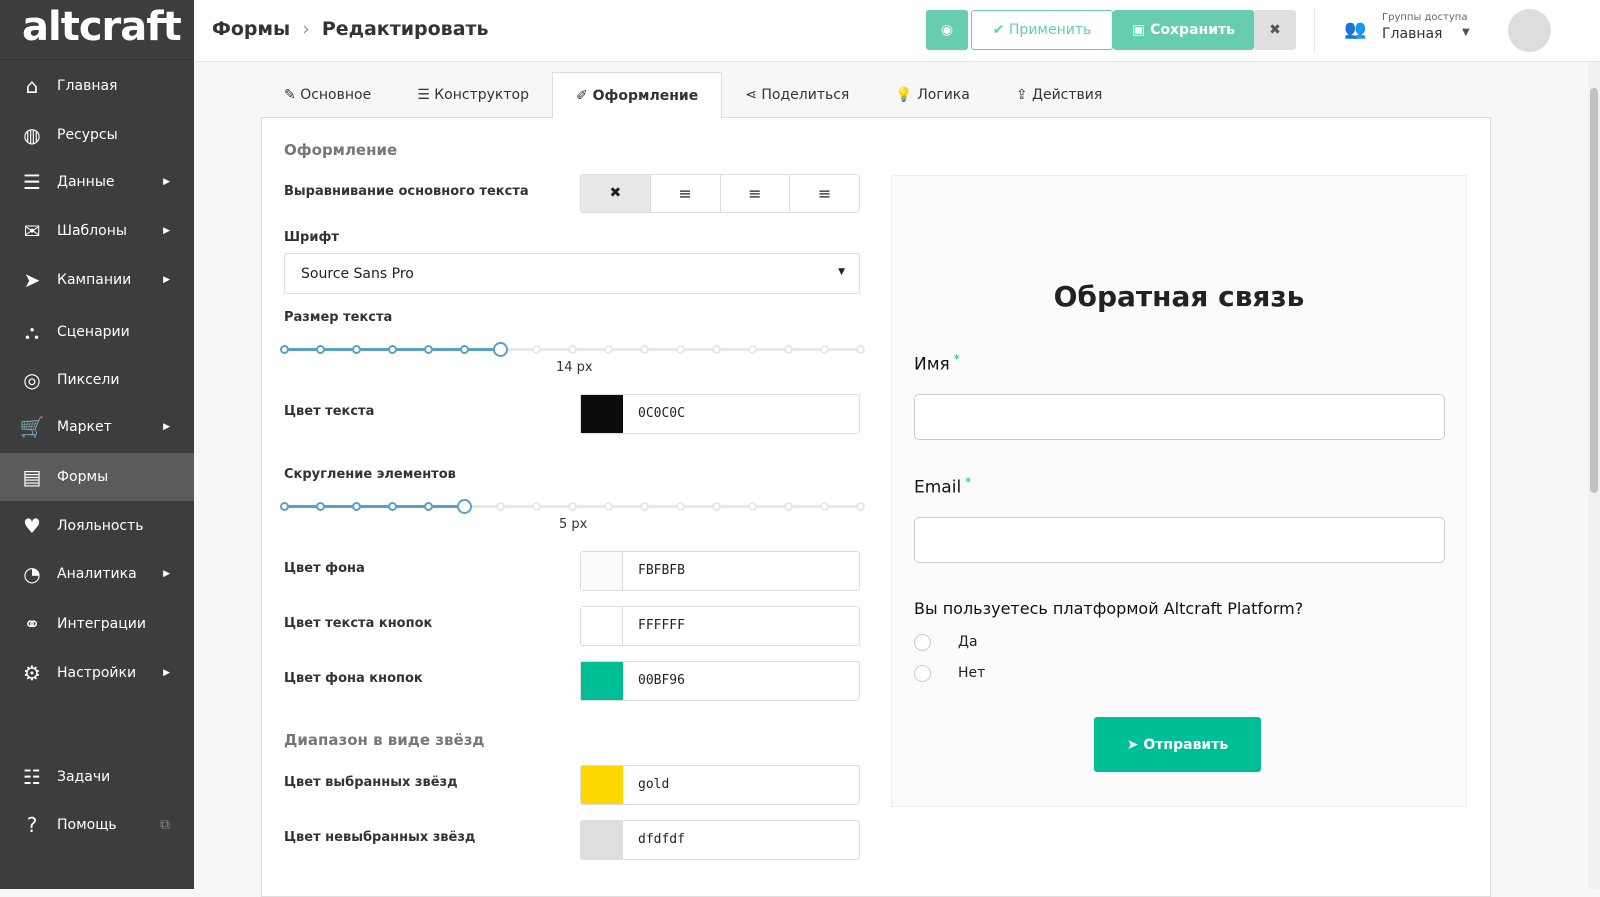 Image resolution: width=1600 pixels, height=897 pixels. I want to click on sidebar-item-12: ⚙ Настройки ▶, so click(97, 673).